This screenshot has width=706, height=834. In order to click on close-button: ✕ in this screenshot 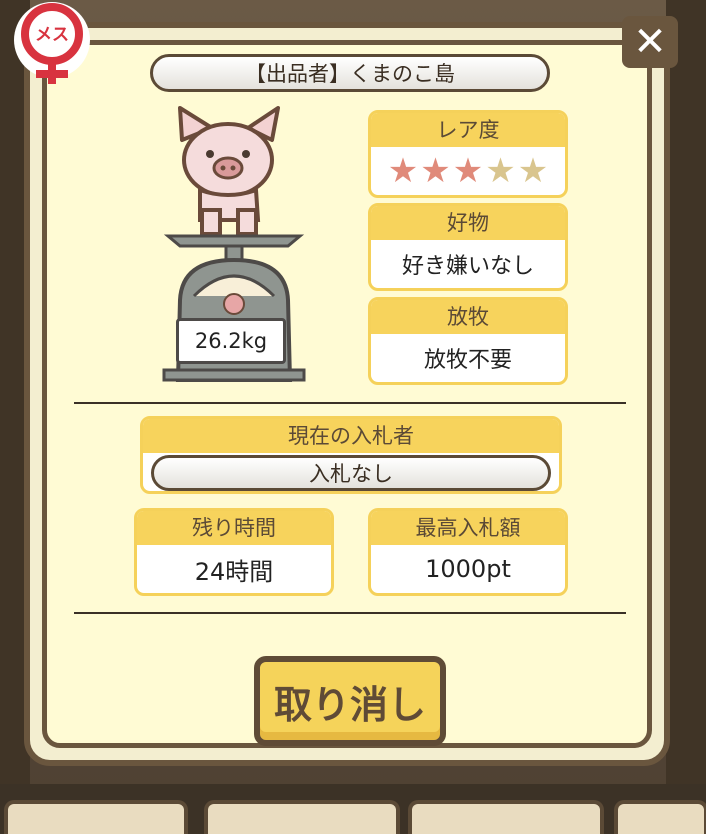, I will do `click(650, 42)`.